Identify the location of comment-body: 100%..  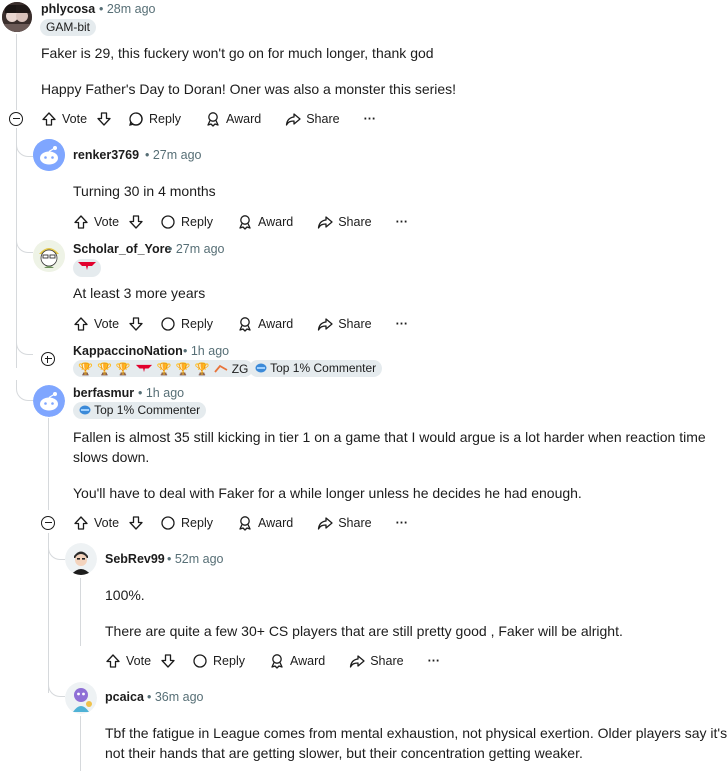
(125, 595).